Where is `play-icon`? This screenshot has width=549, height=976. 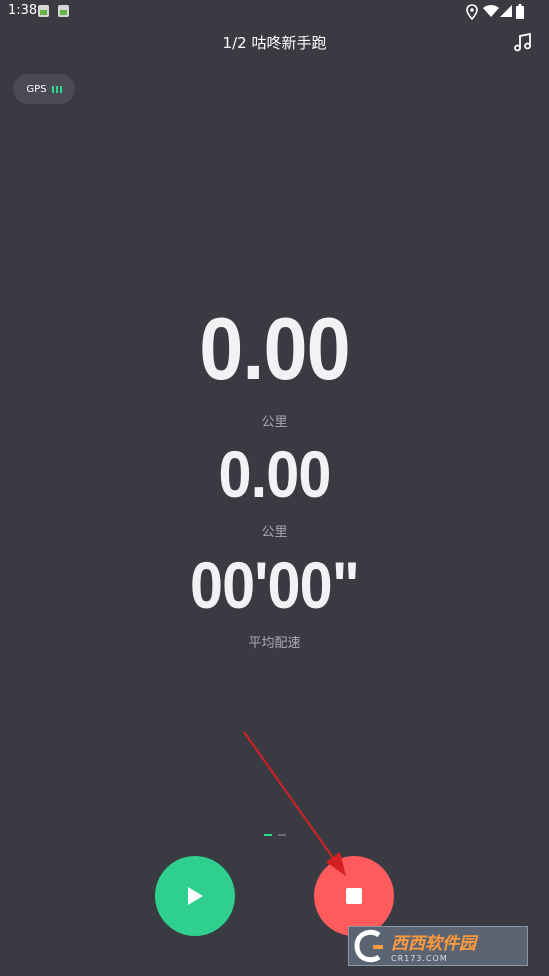
play-icon is located at coordinates (195, 896).